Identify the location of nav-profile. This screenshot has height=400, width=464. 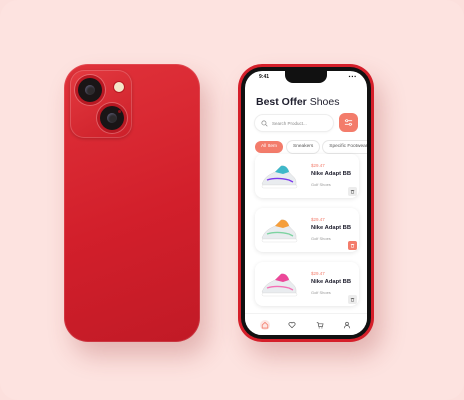
(347, 325).